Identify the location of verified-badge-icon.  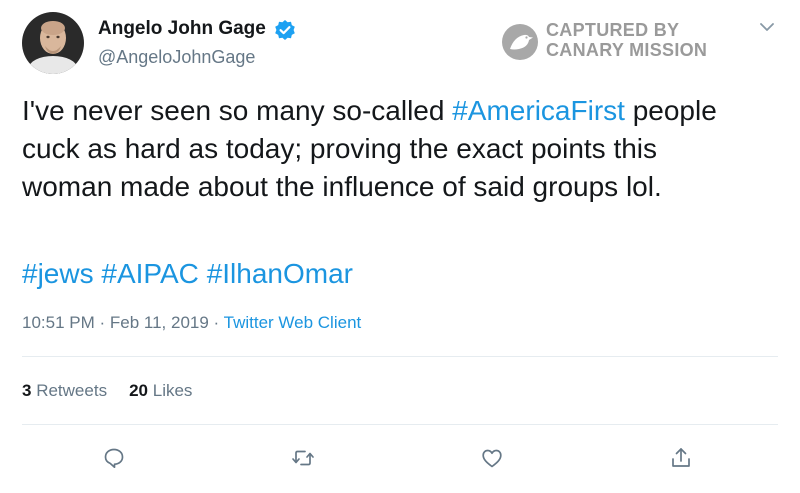
(285, 30).